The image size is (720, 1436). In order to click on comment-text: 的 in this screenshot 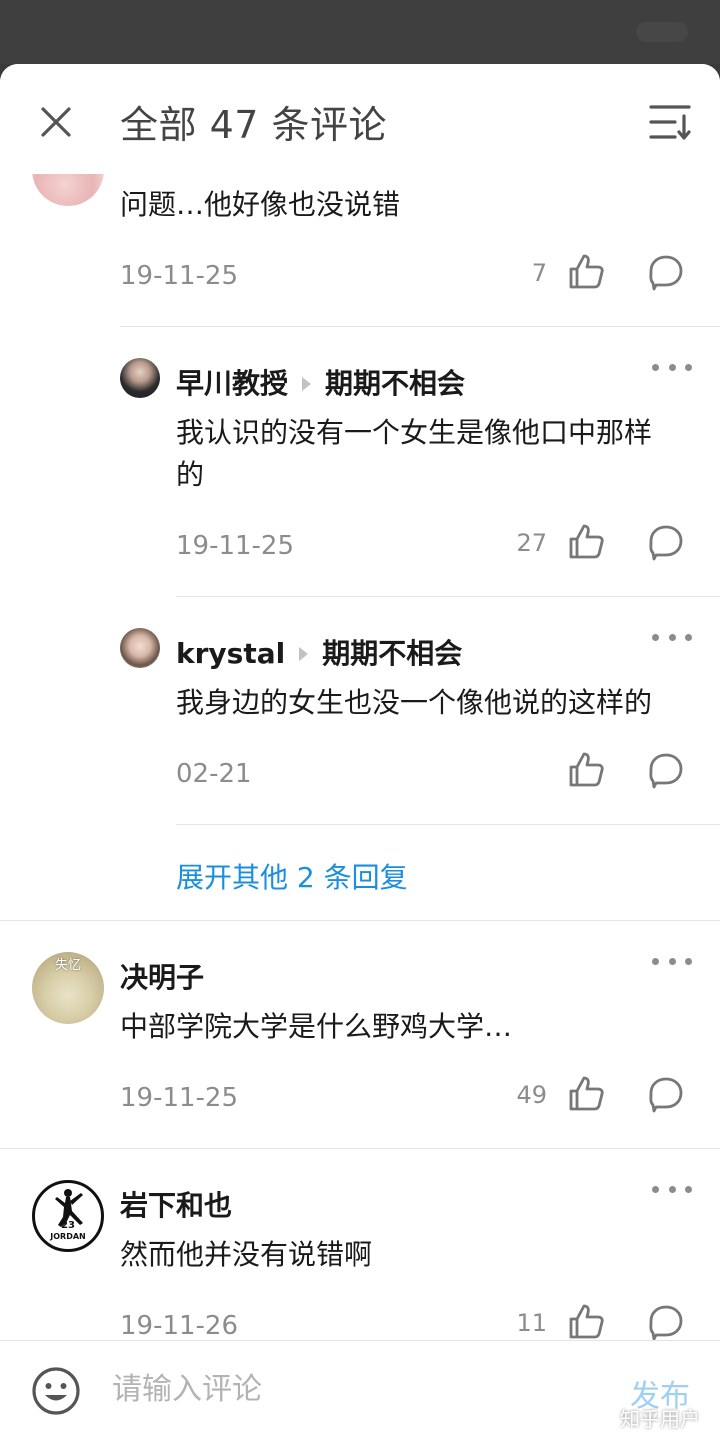, I will do `click(190, 474)`.